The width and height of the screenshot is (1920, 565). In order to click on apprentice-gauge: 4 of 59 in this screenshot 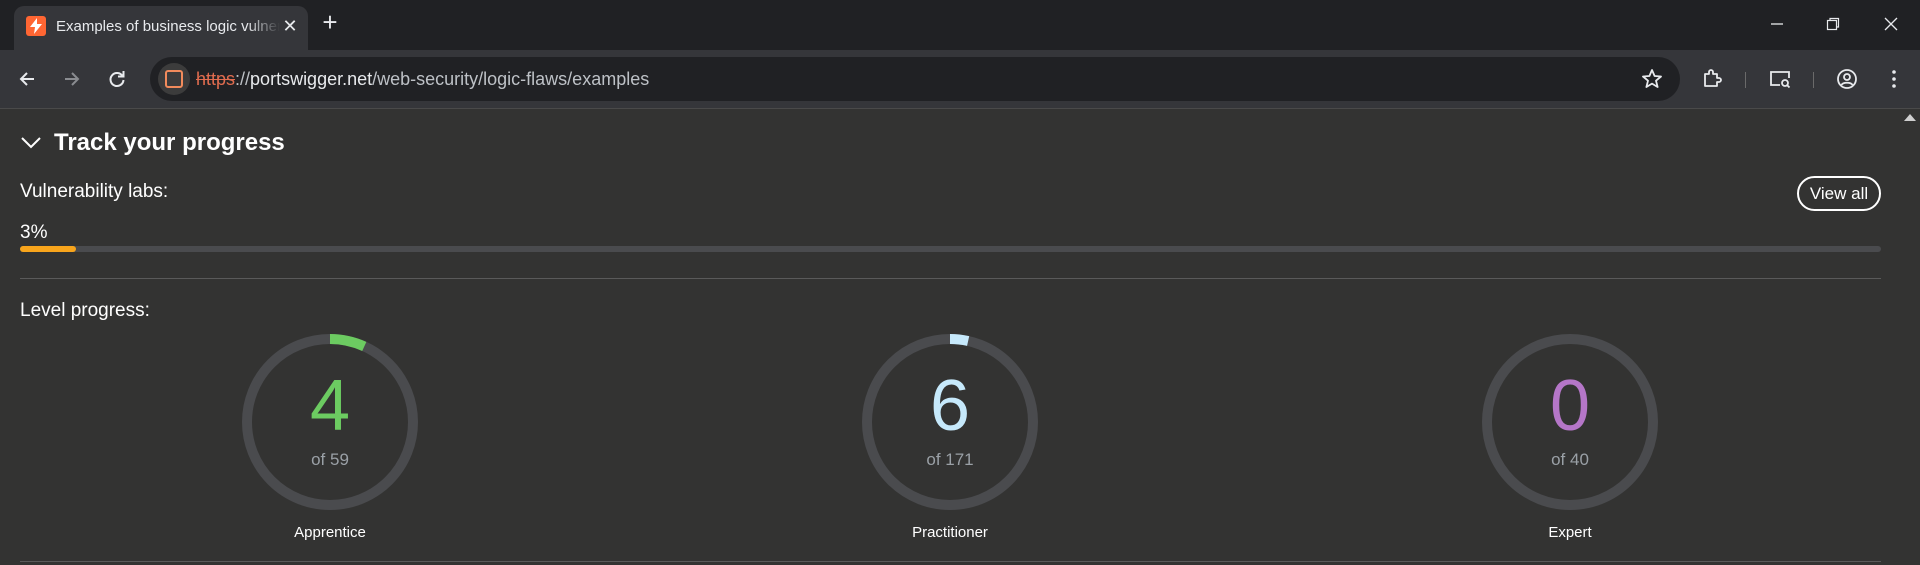, I will do `click(330, 422)`.